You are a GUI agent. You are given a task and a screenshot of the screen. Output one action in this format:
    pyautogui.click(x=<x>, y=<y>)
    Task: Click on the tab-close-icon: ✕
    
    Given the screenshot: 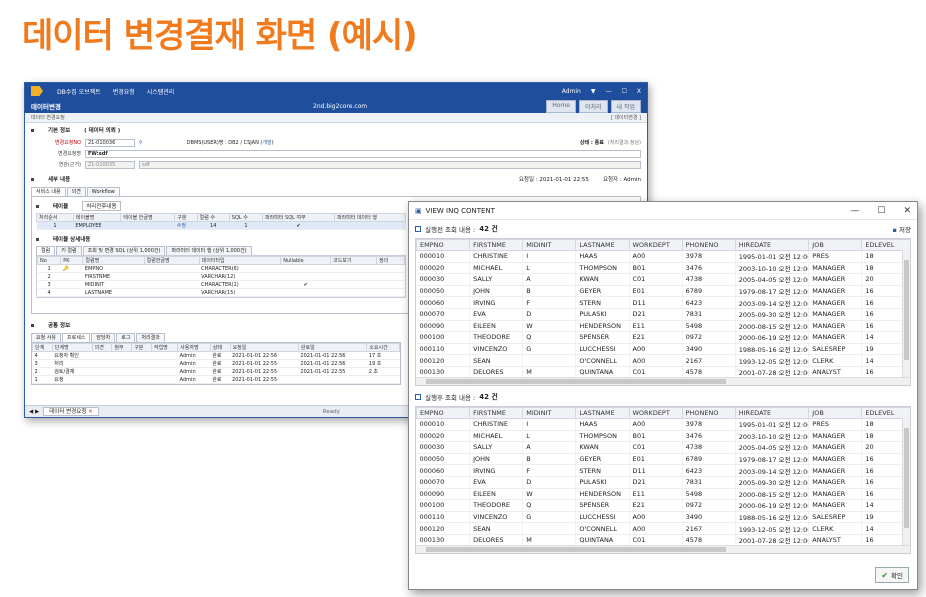 What is the action you would take?
    pyautogui.click(x=90, y=412)
    